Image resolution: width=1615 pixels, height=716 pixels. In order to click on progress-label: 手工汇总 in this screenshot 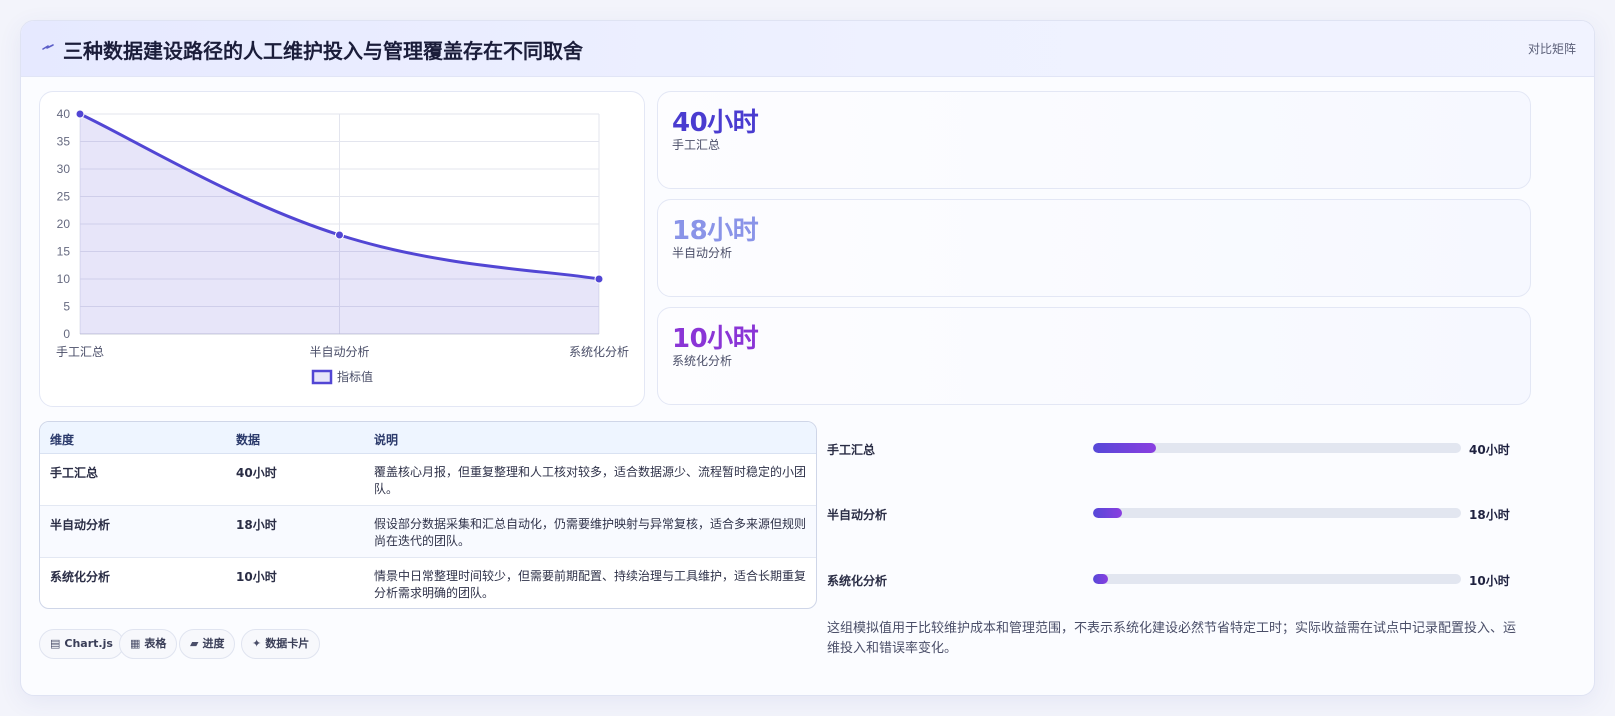, I will do `click(851, 450)`.